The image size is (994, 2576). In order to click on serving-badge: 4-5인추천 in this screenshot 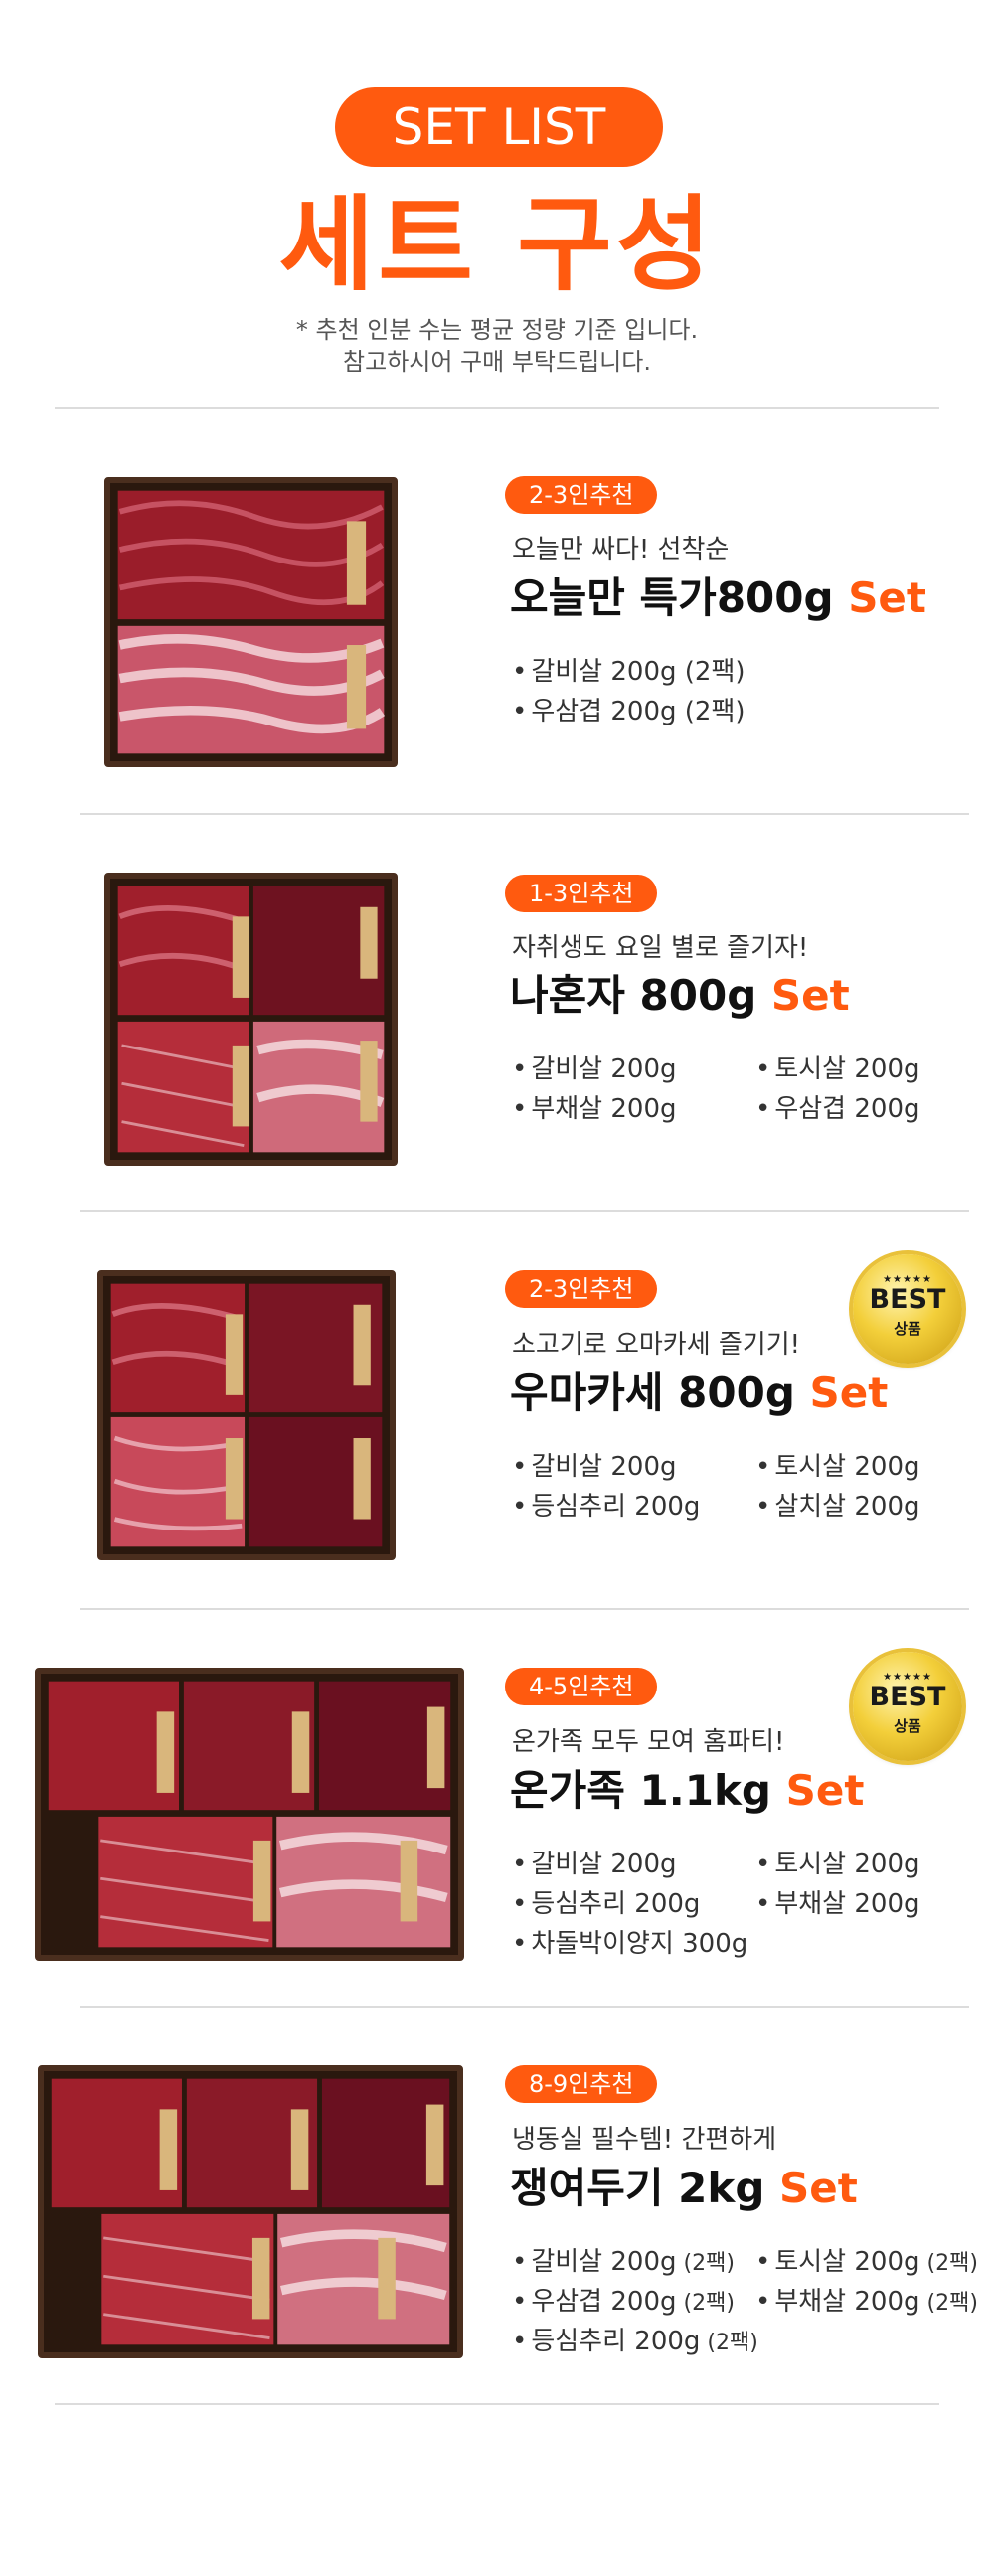, I will do `click(581, 1686)`.